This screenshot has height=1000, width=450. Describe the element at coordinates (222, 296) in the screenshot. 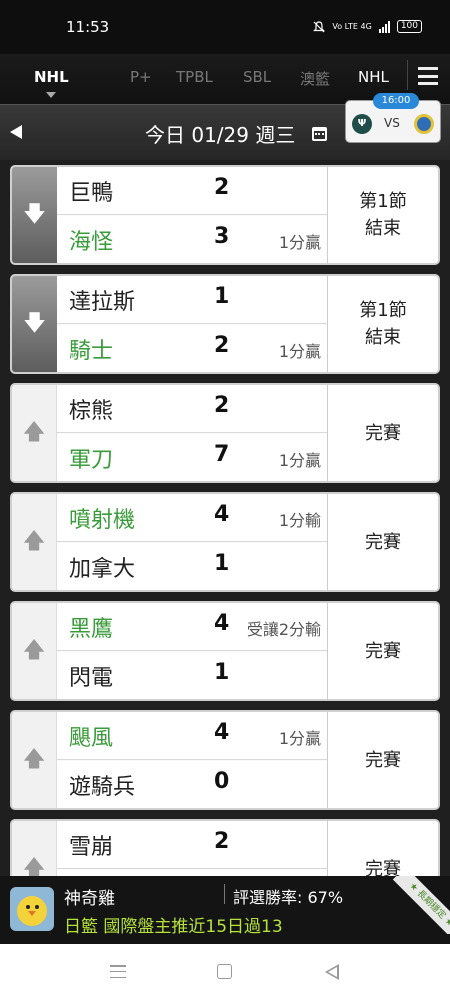

I see `away-team-score: 1` at that location.